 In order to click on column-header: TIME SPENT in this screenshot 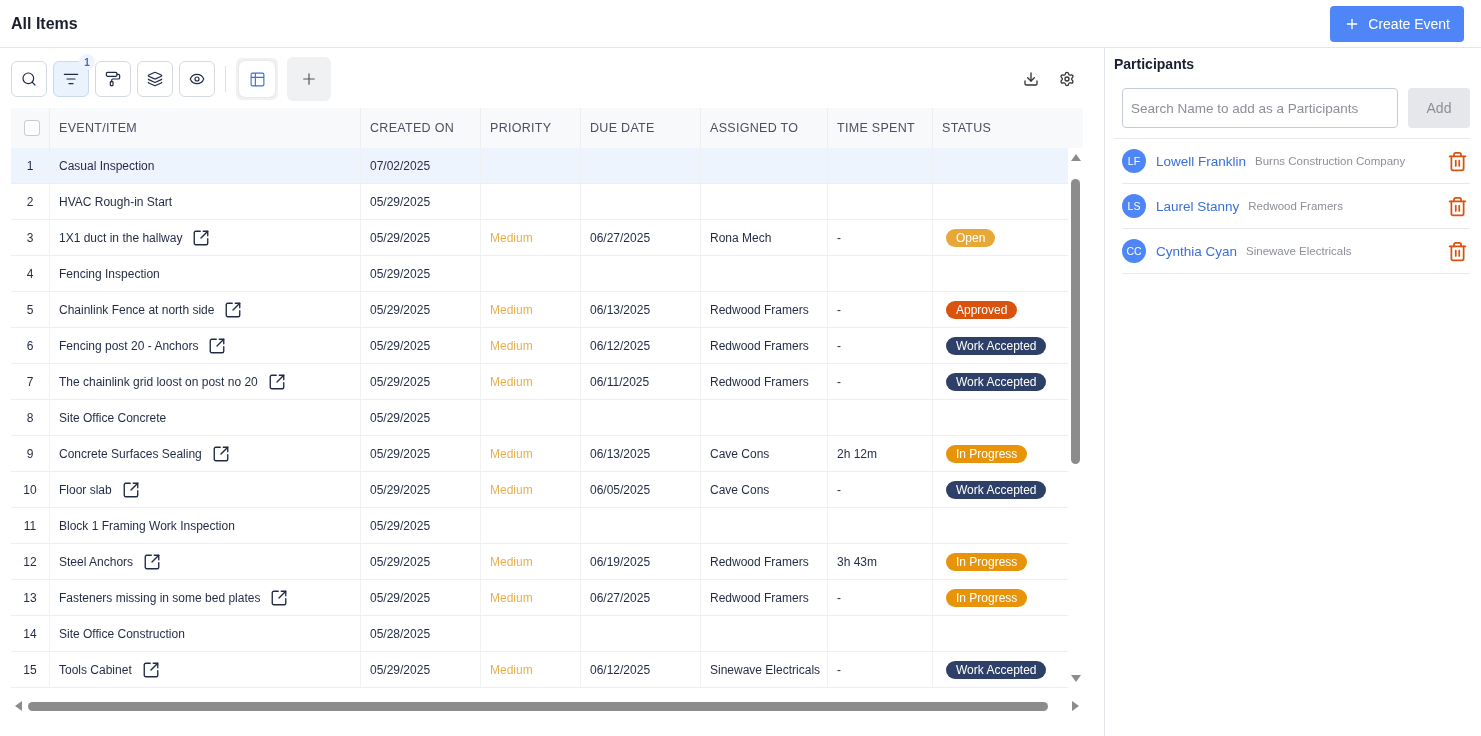, I will do `click(876, 128)`.